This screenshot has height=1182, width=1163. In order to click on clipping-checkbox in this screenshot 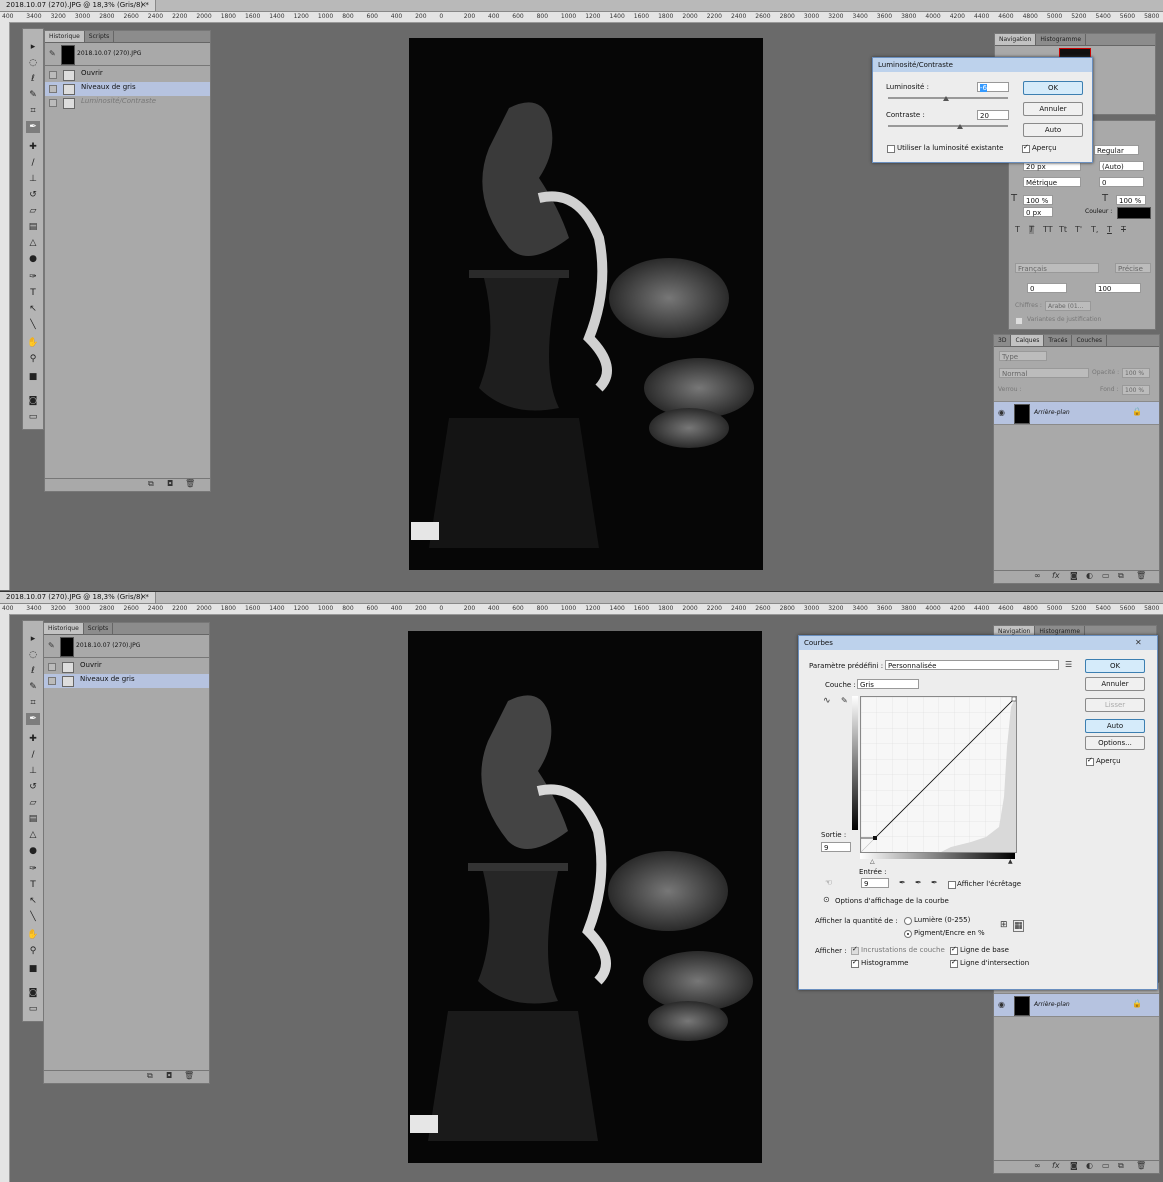, I will do `click(952, 885)`.